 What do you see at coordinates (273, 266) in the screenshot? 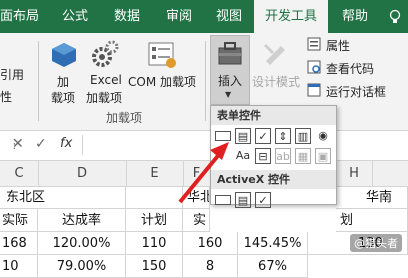
I see `data-cell: 67%` at bounding box center [273, 266].